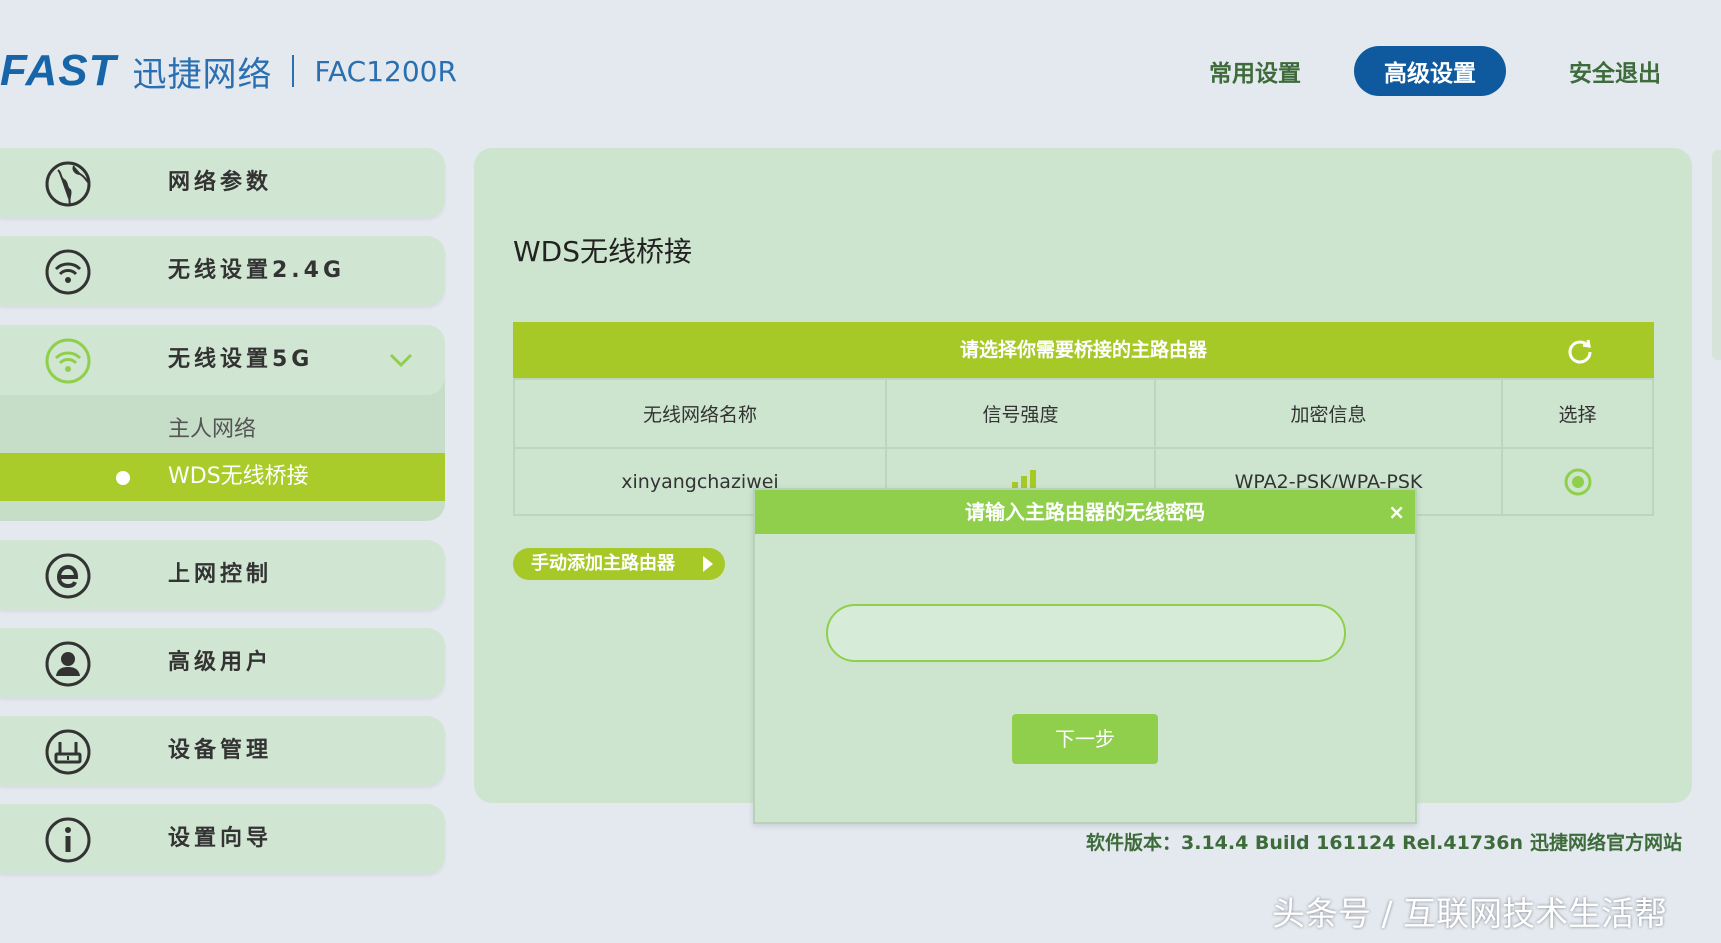 The image size is (1721, 943). I want to click on select-radio, so click(1578, 482).